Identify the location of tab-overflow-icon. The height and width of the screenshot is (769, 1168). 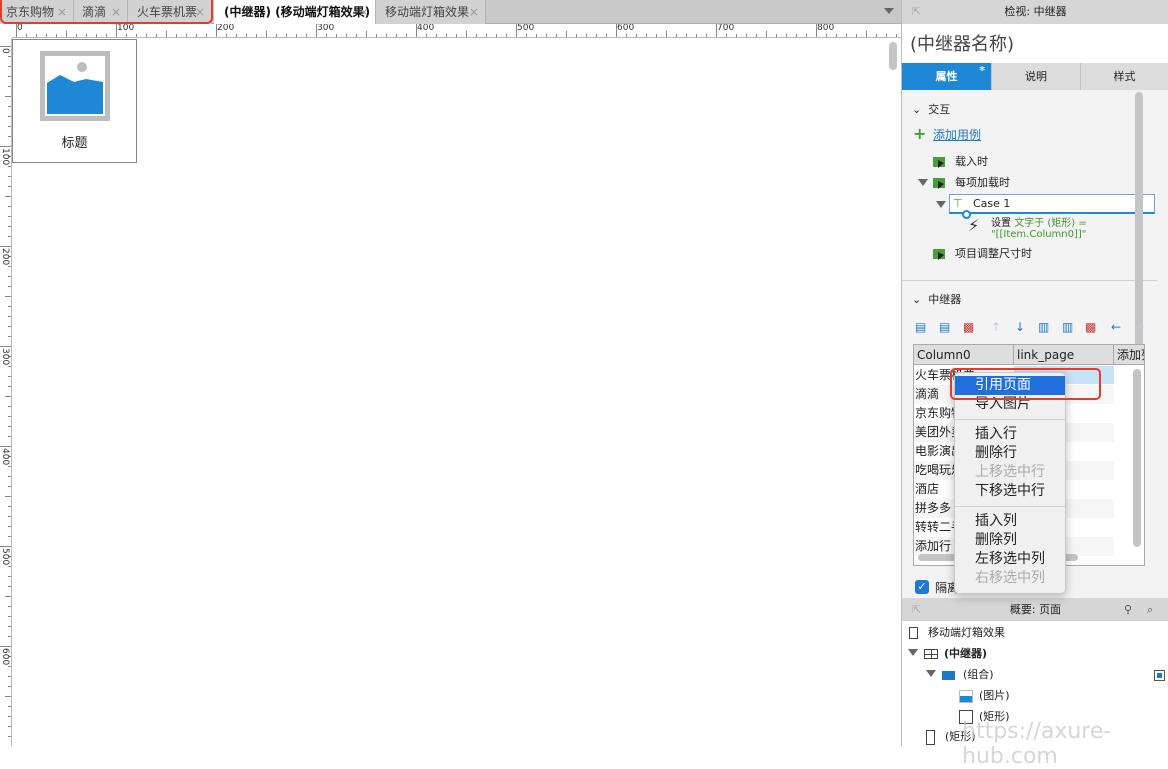
(889, 11).